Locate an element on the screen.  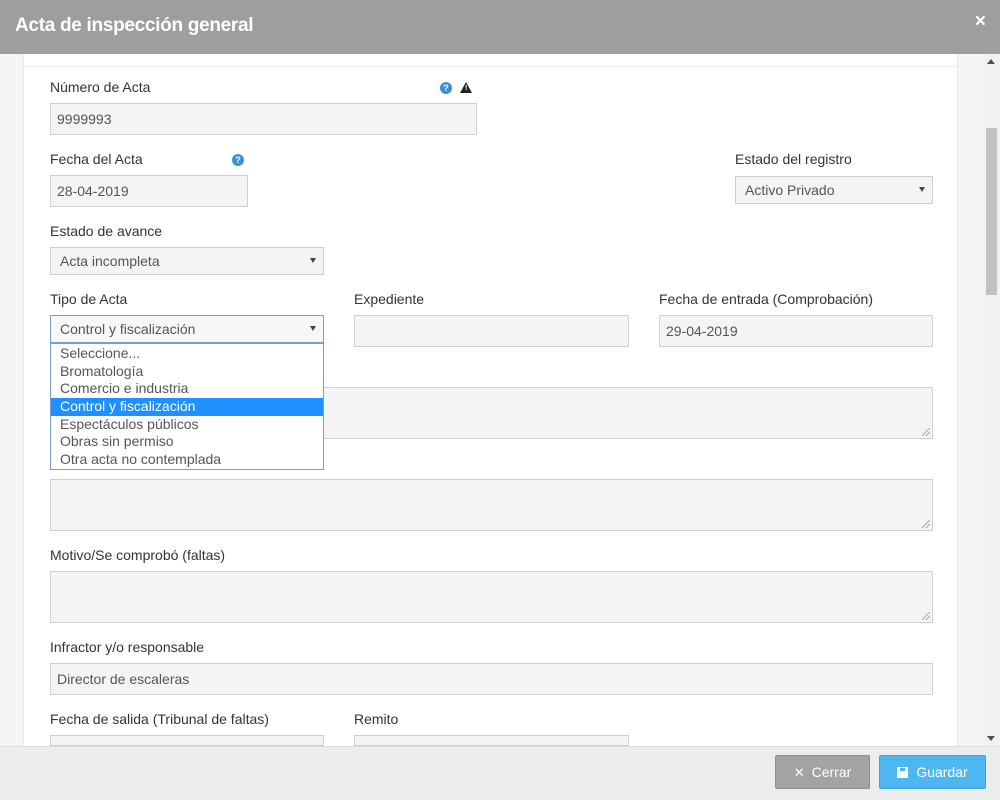
dropdown-option: Comercio e industria is located at coordinates (187, 389).